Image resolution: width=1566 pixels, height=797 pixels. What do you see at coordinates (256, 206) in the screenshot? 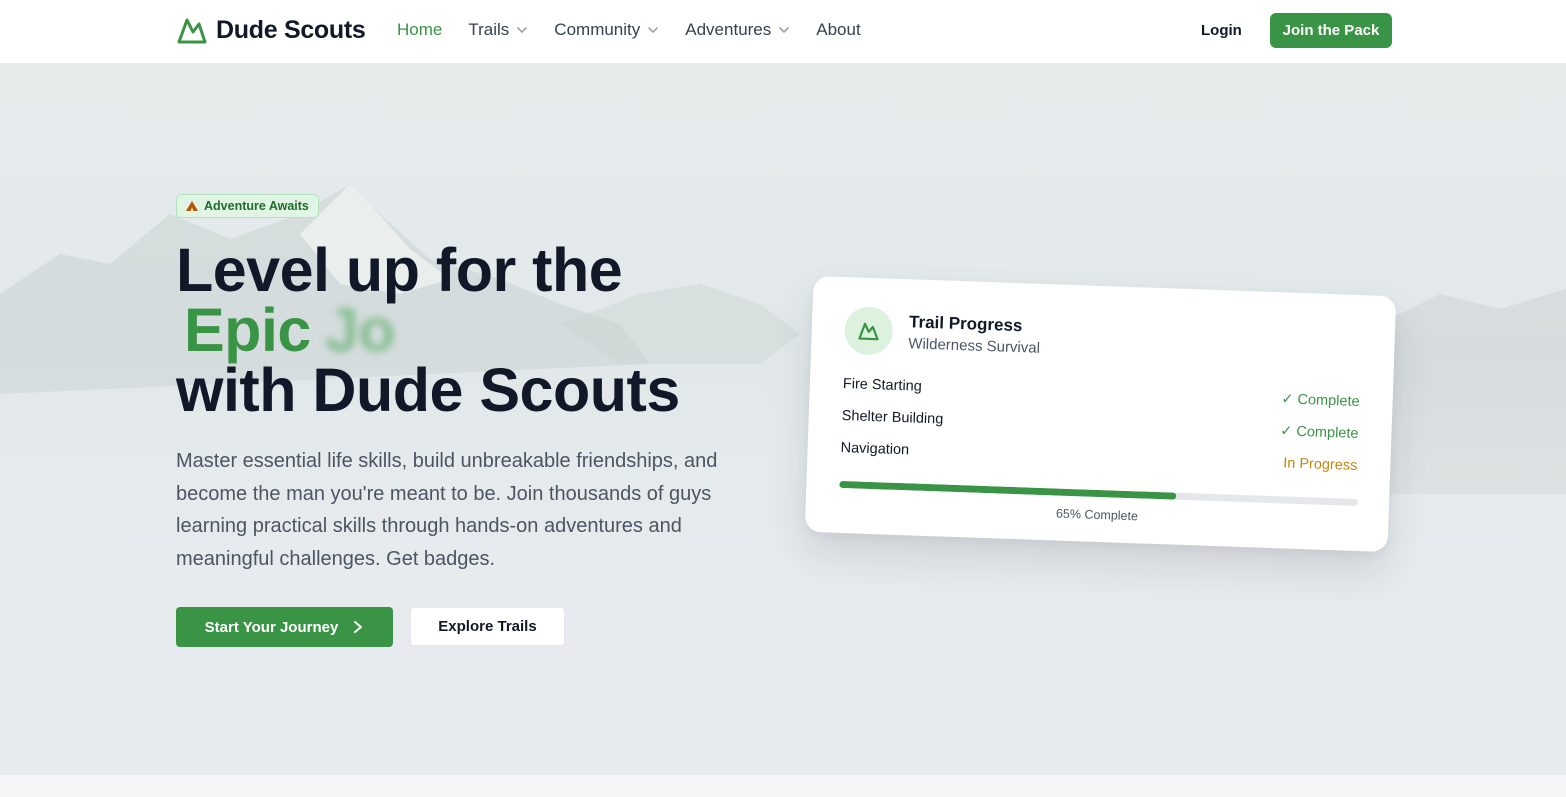
I see `badge-label: Adventure Awaits` at bounding box center [256, 206].